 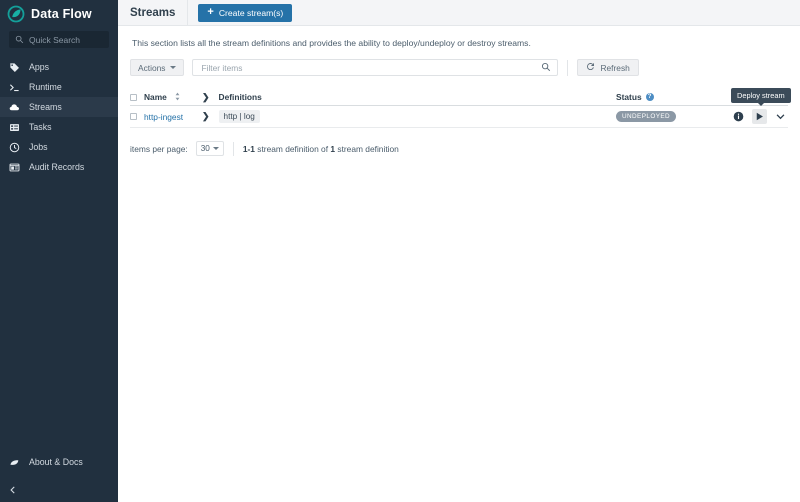 I want to click on actions-label: Actions, so click(x=152, y=67).